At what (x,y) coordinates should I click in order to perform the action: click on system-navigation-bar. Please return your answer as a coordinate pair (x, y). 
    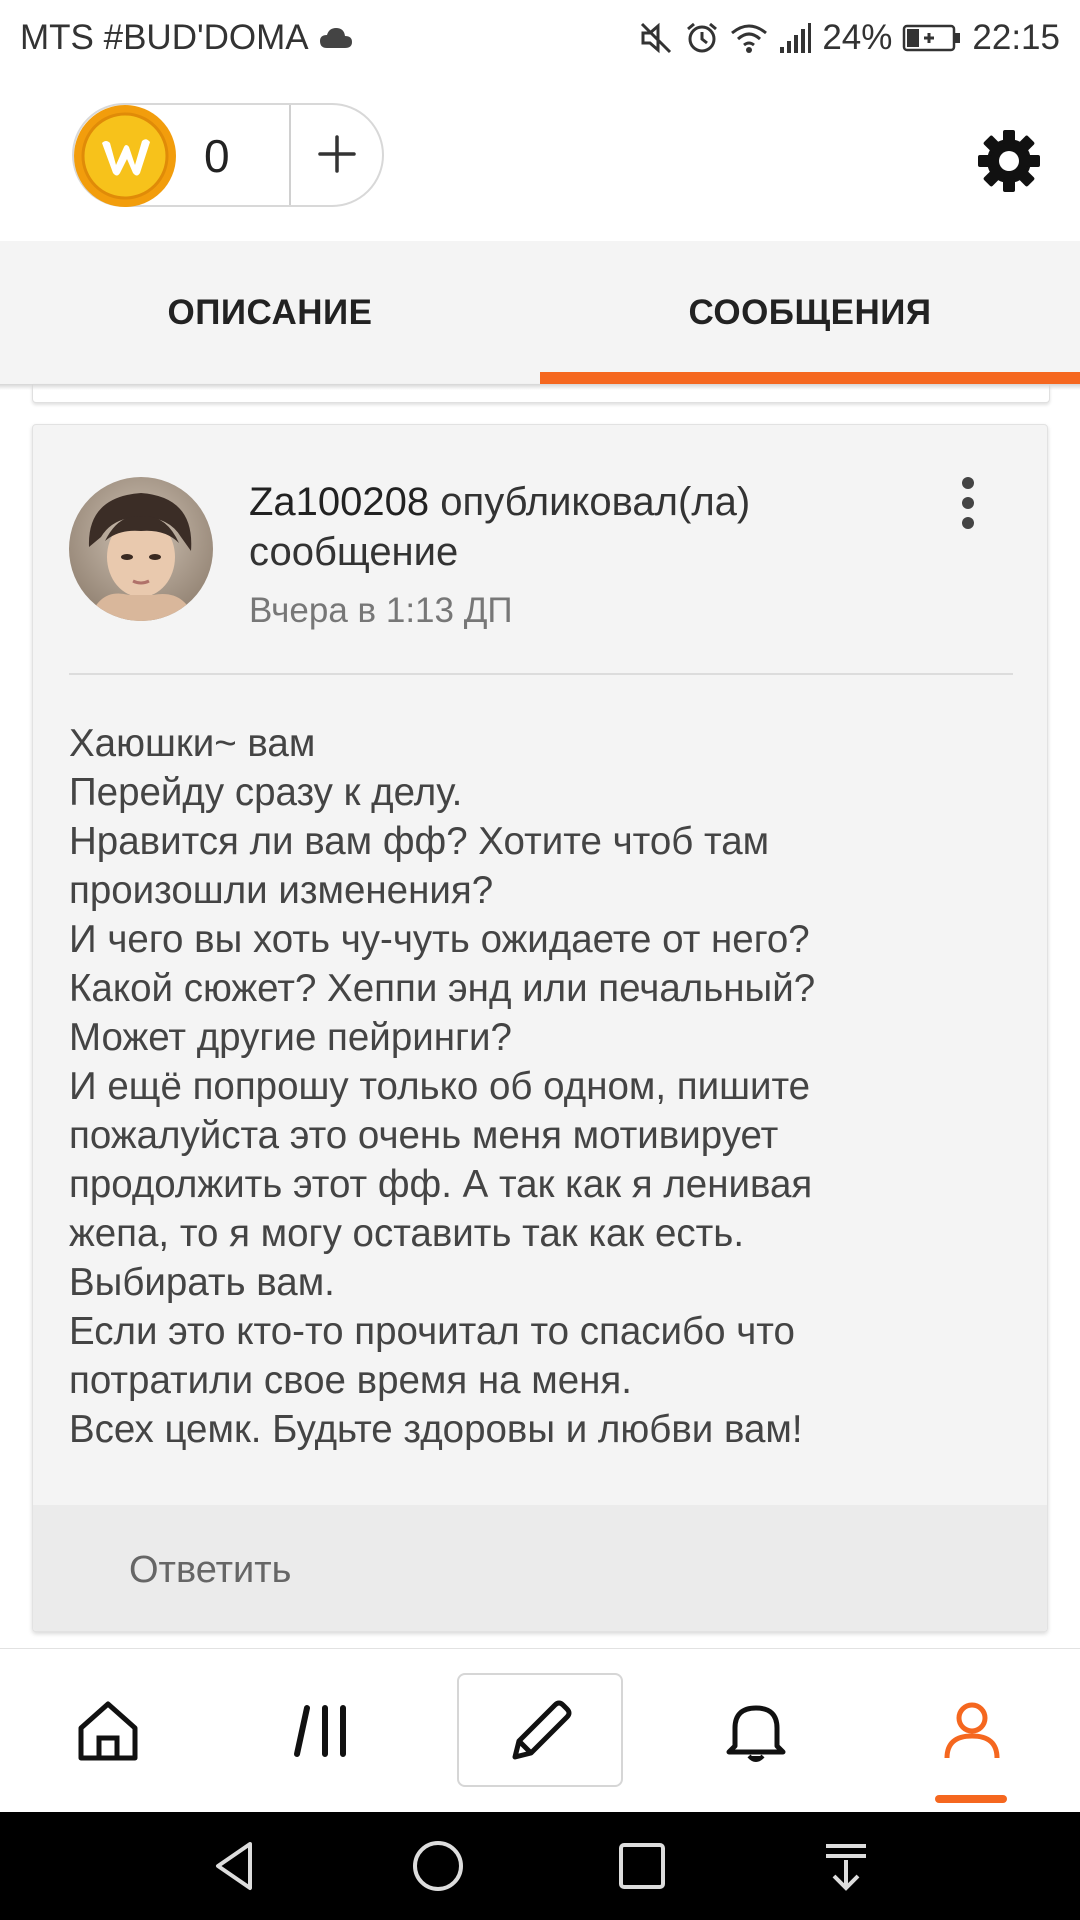
    Looking at the image, I should click on (540, 1866).